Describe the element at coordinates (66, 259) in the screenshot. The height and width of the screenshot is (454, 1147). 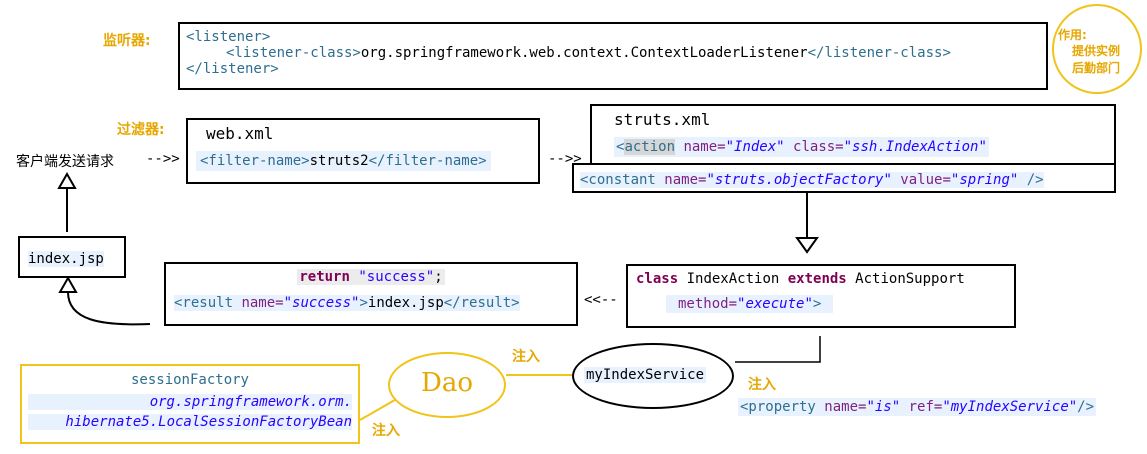
I see `index-jsp-label: index.jsp` at that location.